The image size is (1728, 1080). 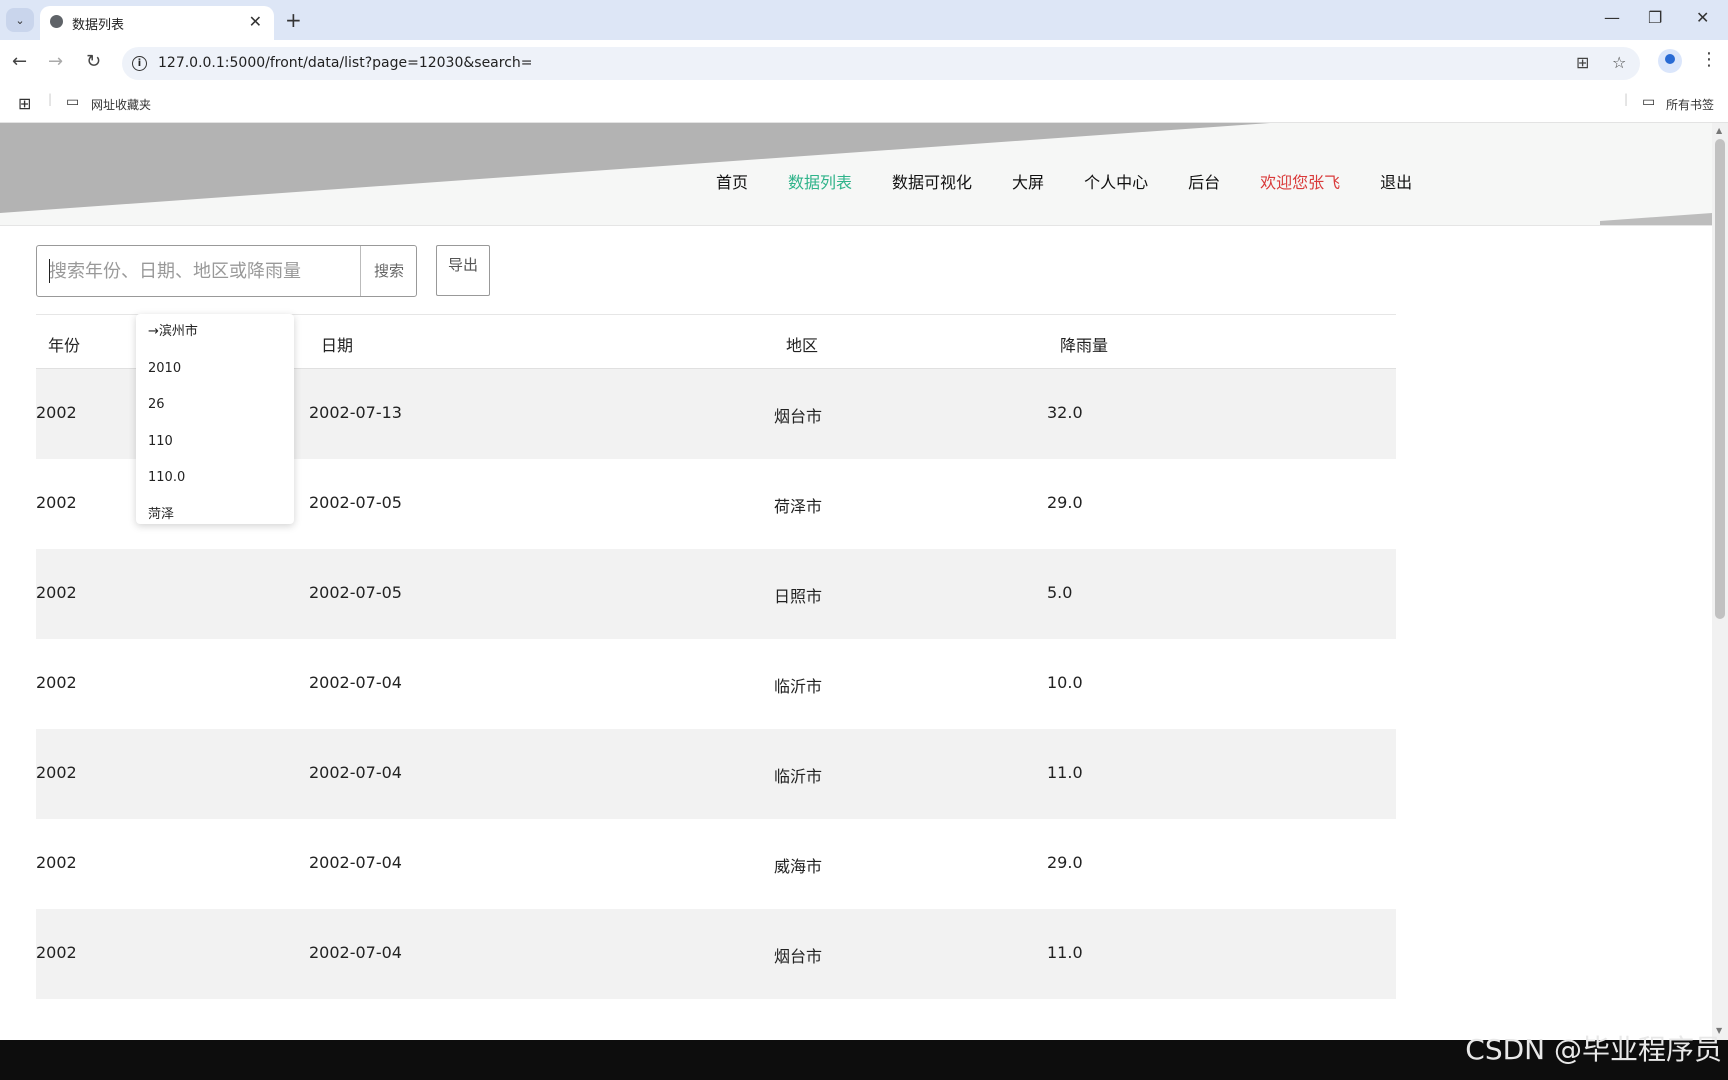 I want to click on new-tab-icon: +, so click(x=293, y=20).